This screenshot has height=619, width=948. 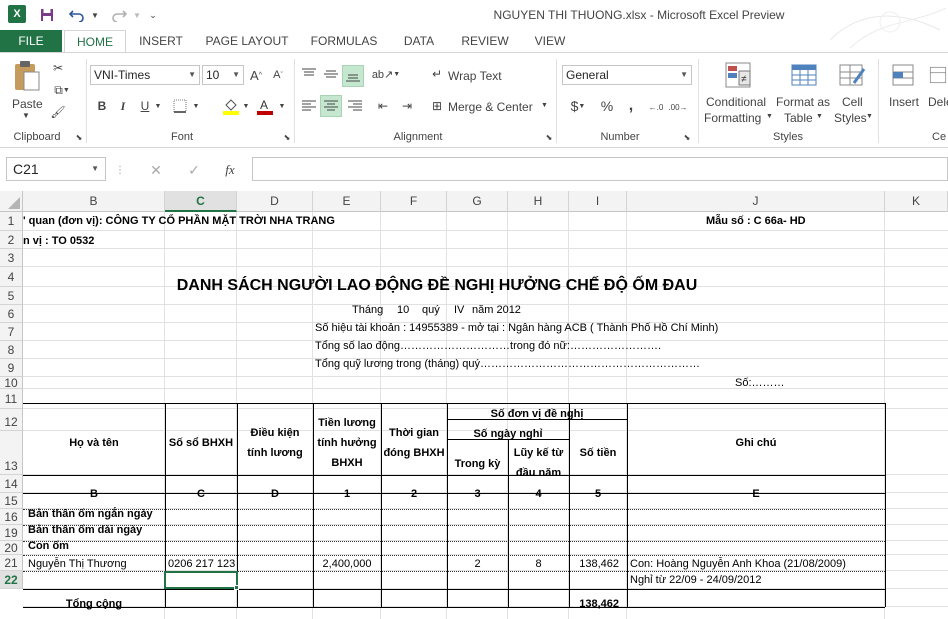 What do you see at coordinates (79, 137) in the screenshot?
I see `clipboard-launcher-icon: ⬊` at bounding box center [79, 137].